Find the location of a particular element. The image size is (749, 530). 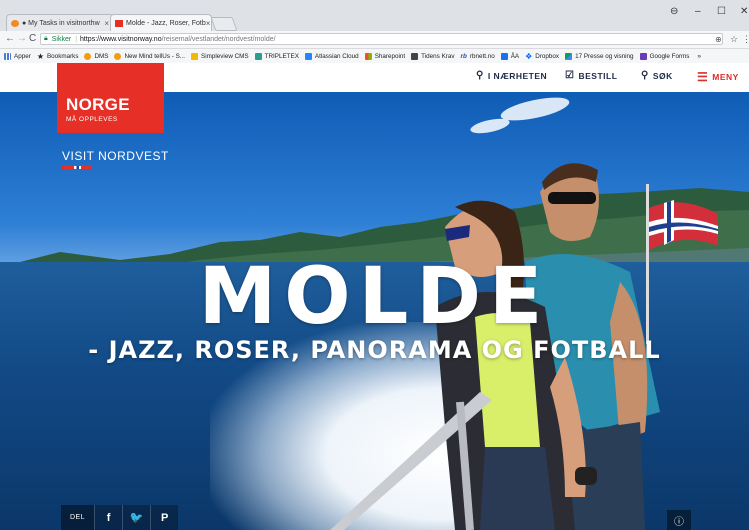

norge-logo: NORGE MÅ OPPLEVES is located at coordinates (110, 98).